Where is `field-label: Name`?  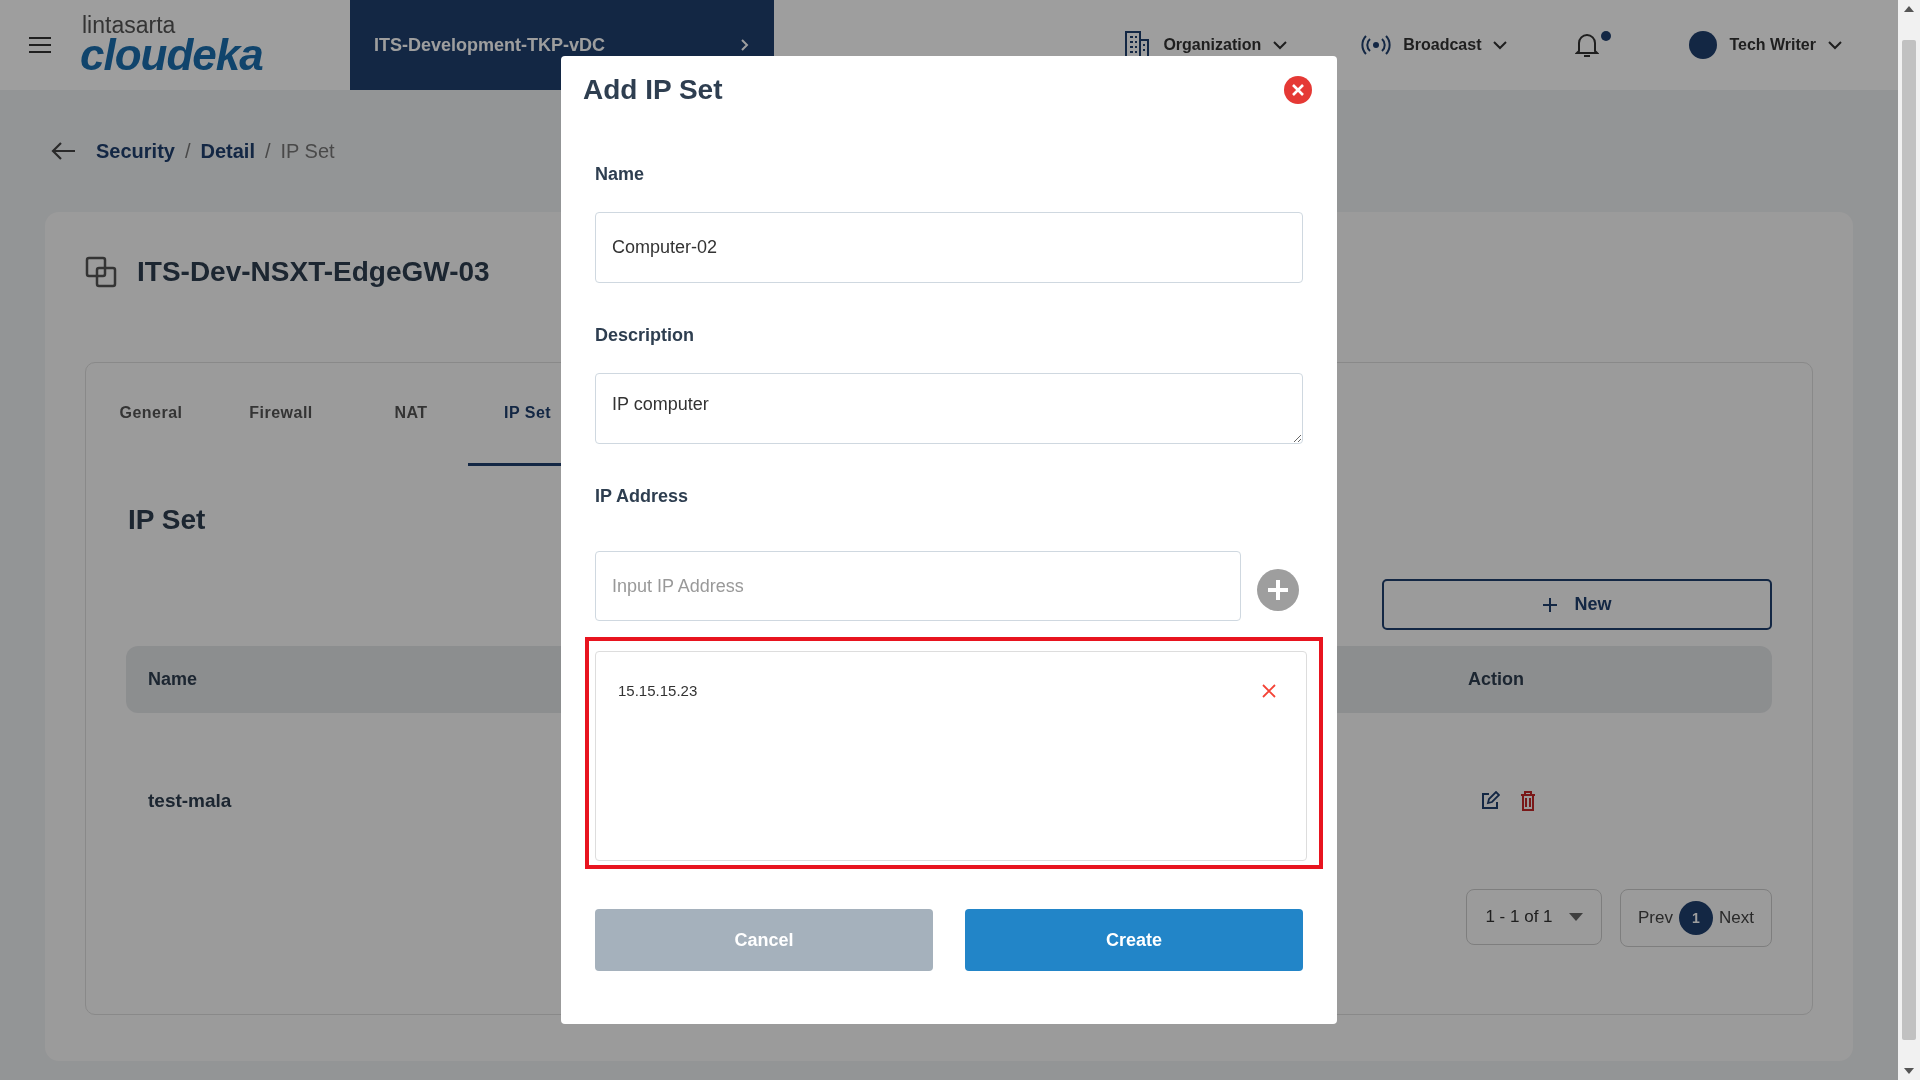
field-label: Name is located at coordinates (620, 175).